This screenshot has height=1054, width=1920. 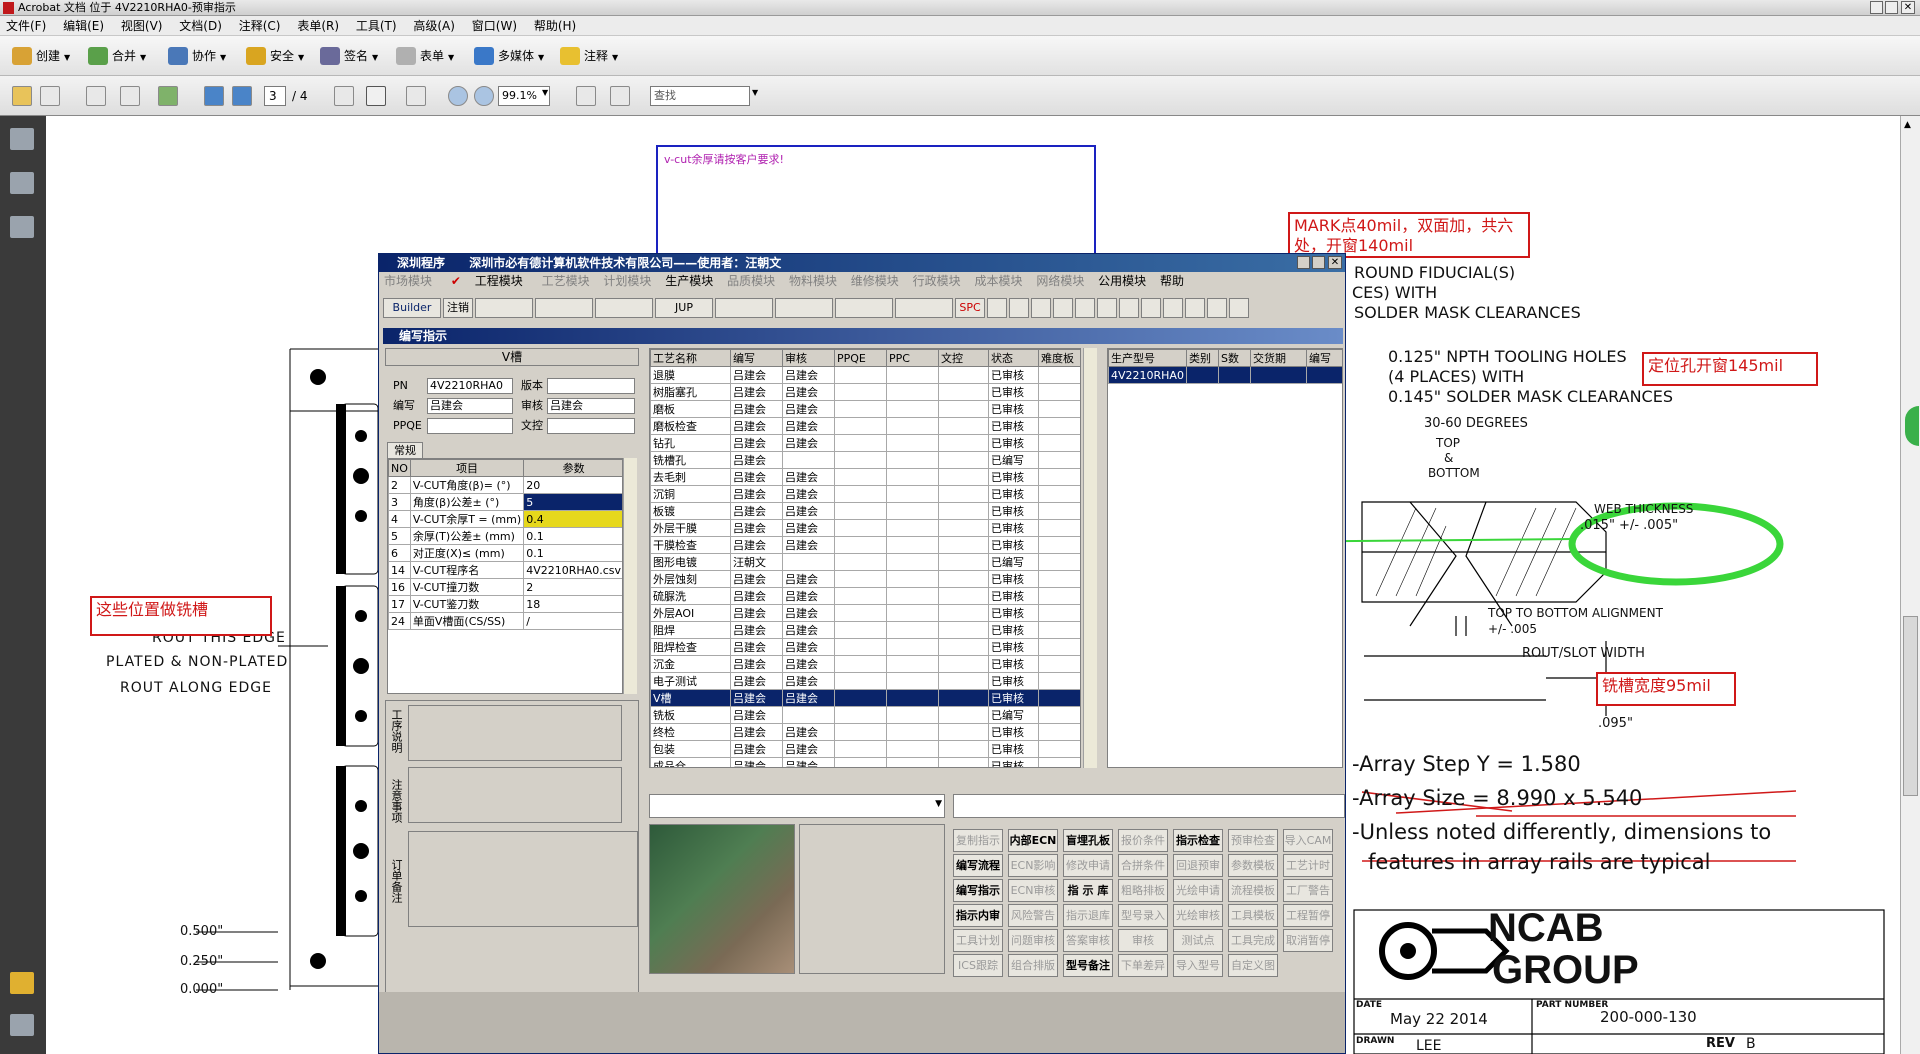 I want to click on process-col-ppqe: PPQE, so click(x=860, y=358).